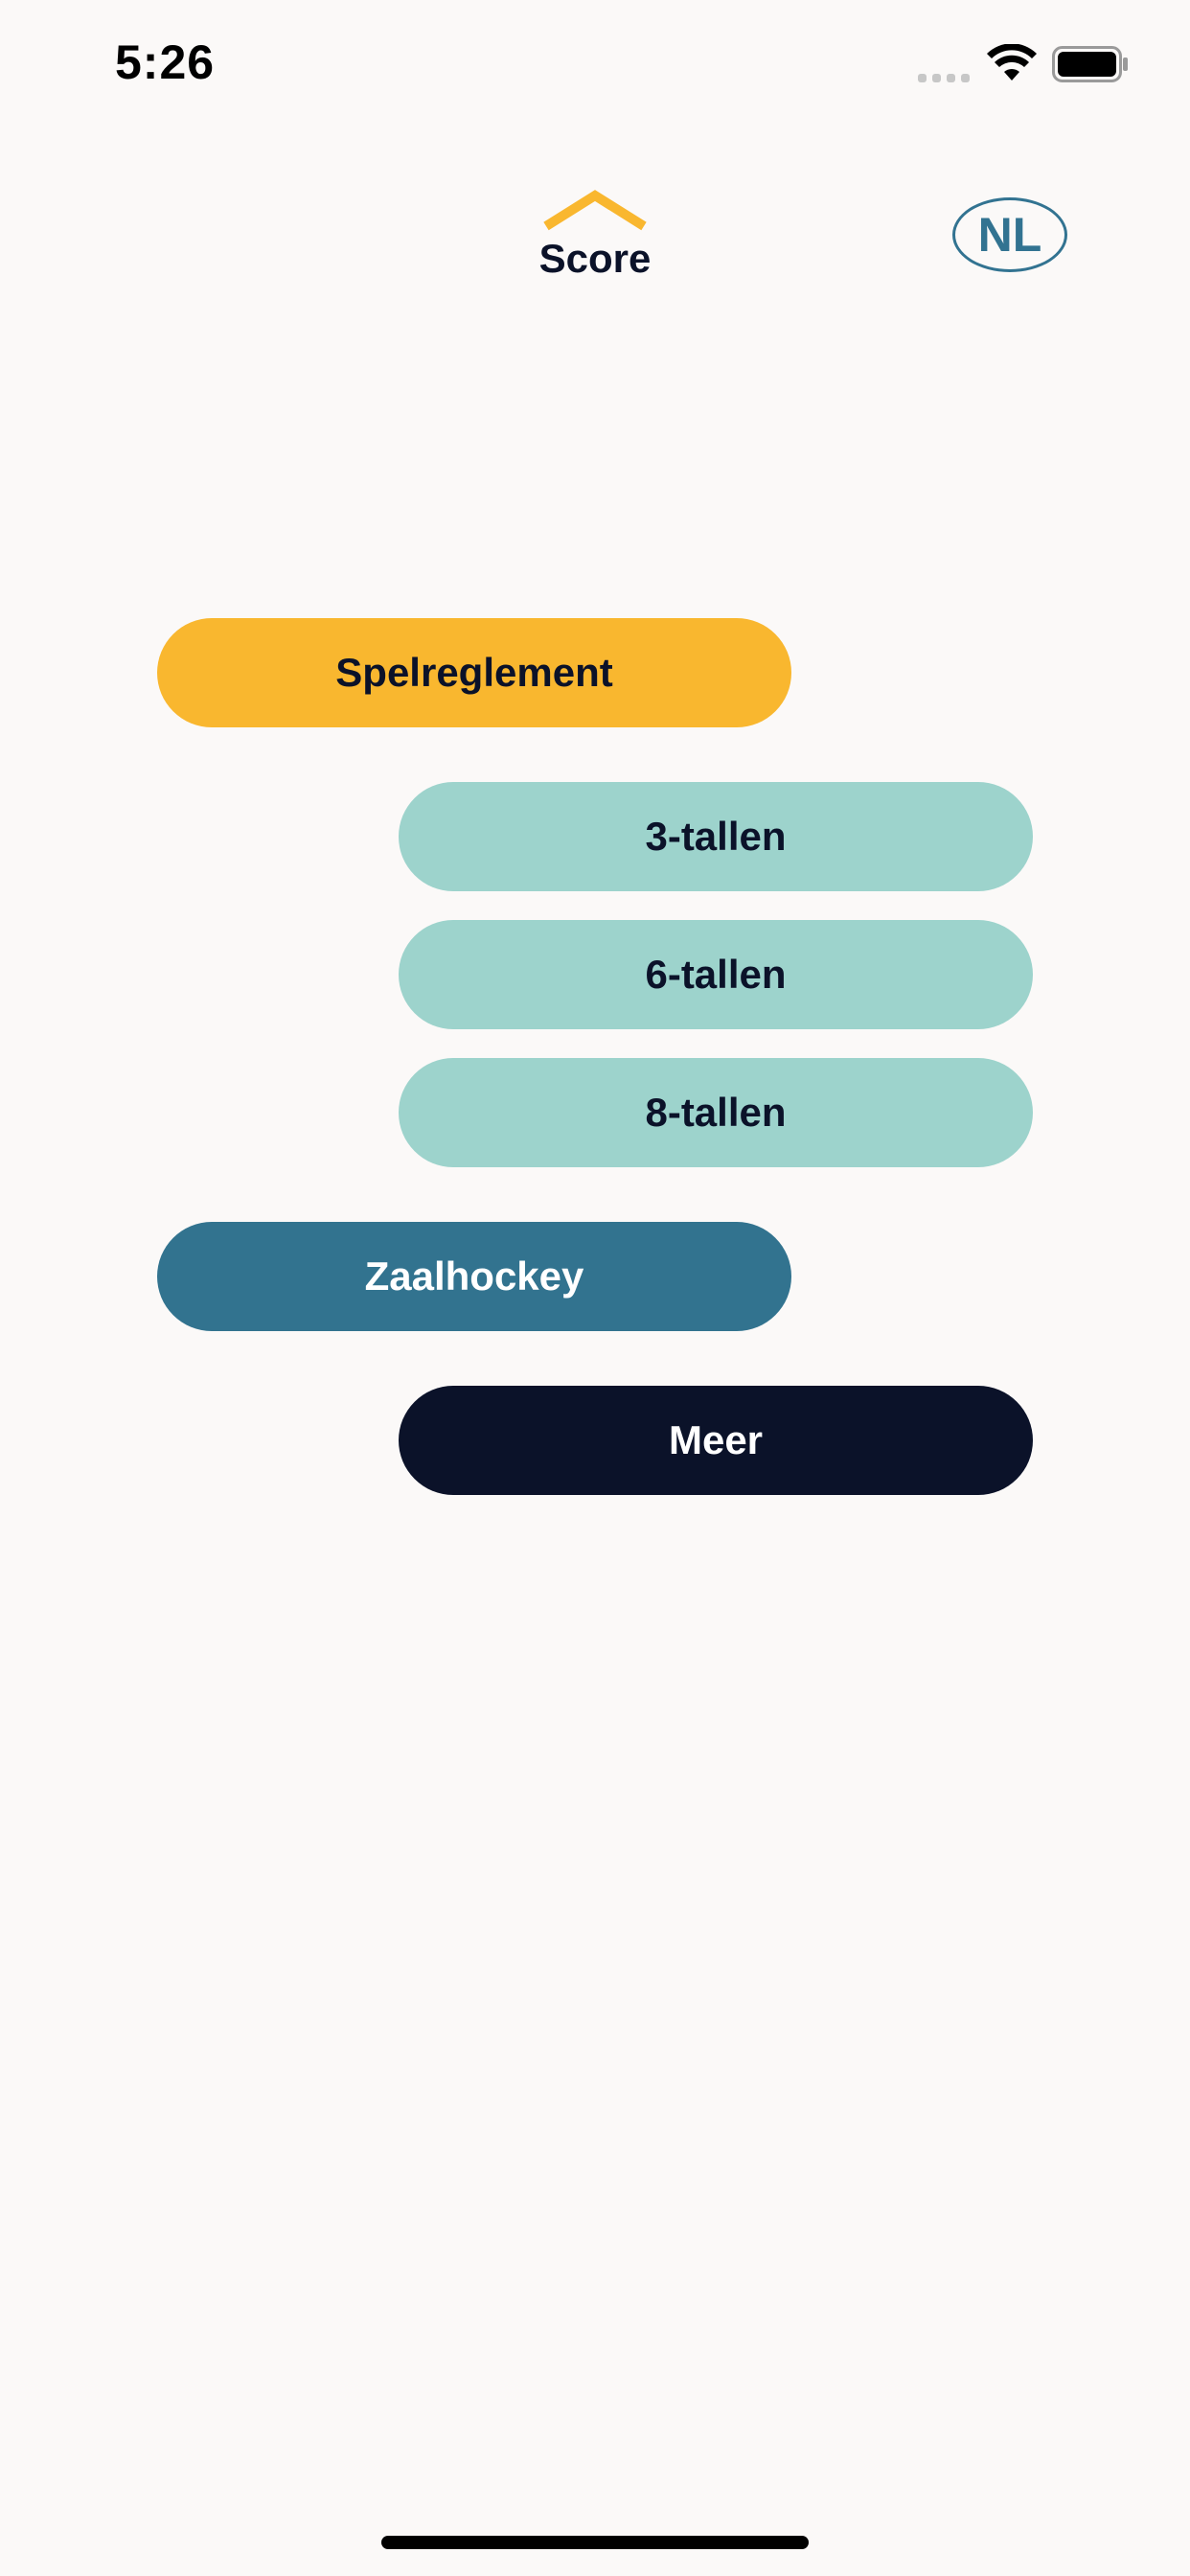  I want to click on 6-tallen-button: 6-tallen, so click(716, 974).